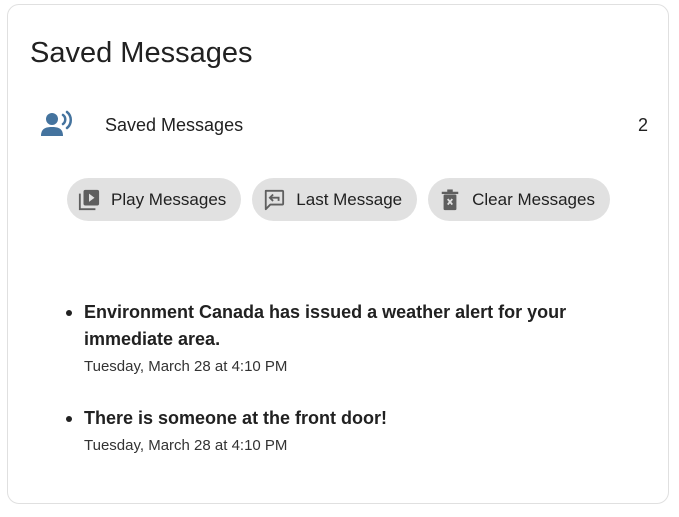 This screenshot has height=517, width=679. What do you see at coordinates (274, 200) in the screenshot?
I see `message-reply-icon` at bounding box center [274, 200].